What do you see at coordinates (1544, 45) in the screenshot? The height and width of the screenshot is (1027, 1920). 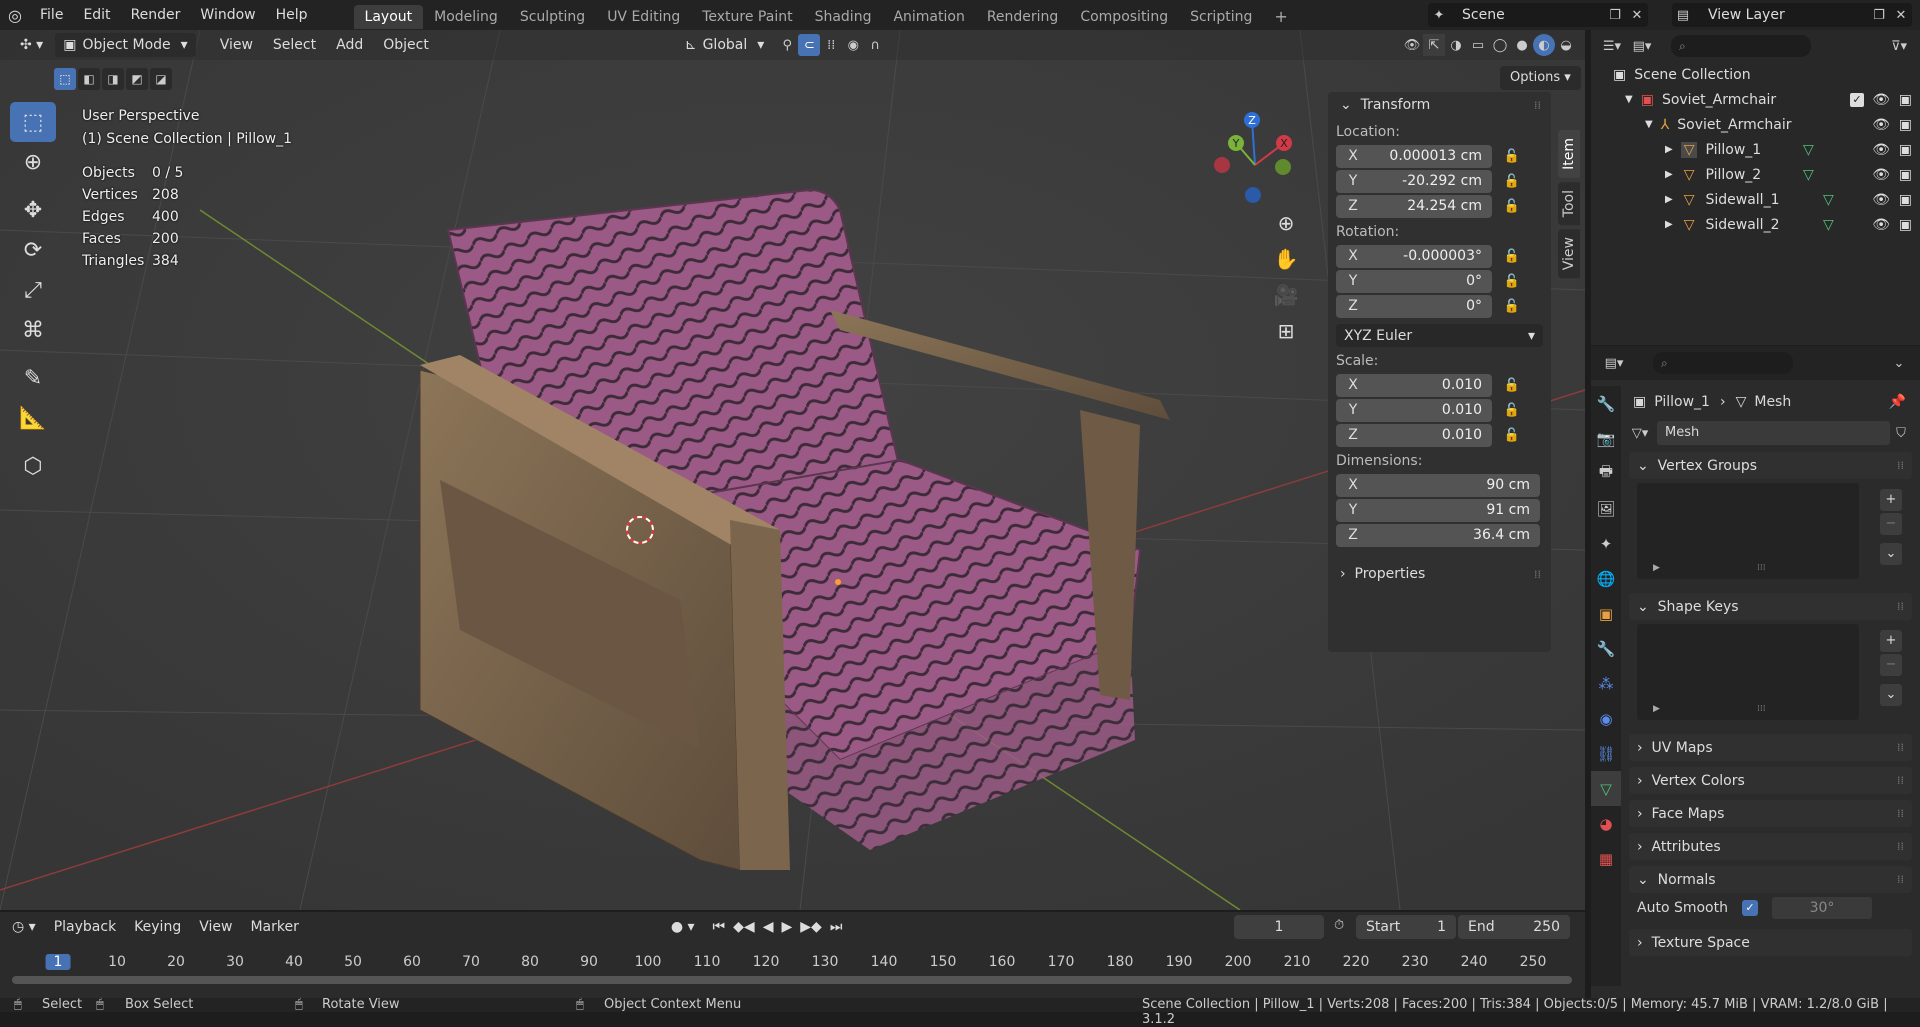 I see `material-shading-icon: ◐` at bounding box center [1544, 45].